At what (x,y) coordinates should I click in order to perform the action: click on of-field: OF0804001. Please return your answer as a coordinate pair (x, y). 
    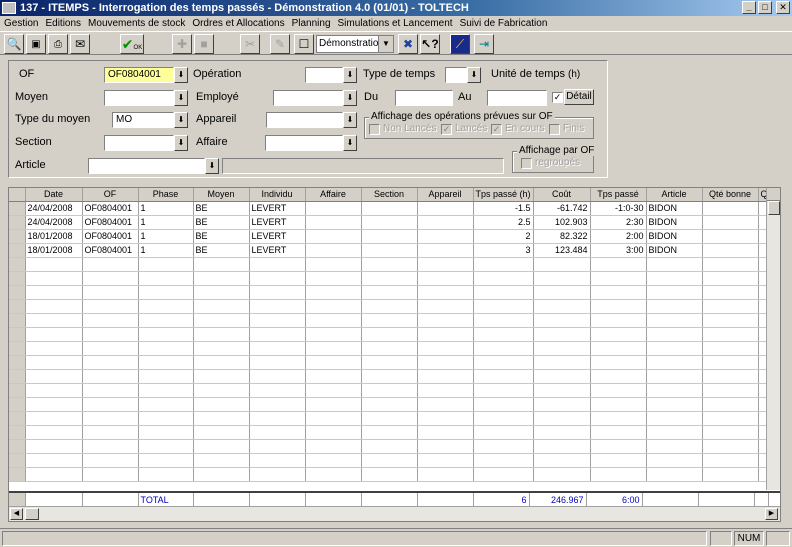
    Looking at the image, I should click on (139, 75).